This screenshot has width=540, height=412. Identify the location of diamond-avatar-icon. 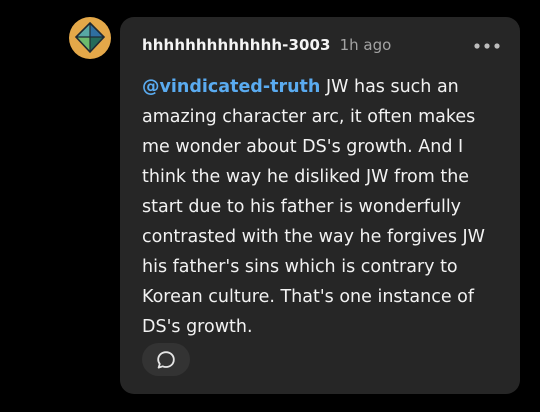
(90, 38).